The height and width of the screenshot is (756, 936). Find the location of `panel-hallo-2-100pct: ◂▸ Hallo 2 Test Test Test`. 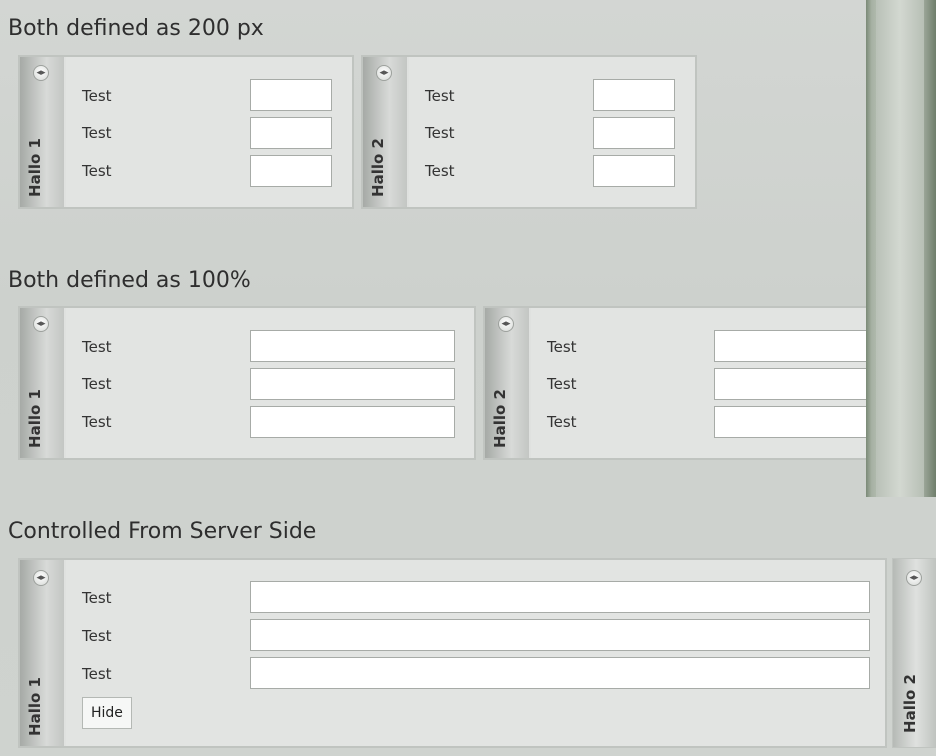

panel-hallo-2-100pct: ◂▸ Hallo 2 Test Test Test is located at coordinates (674, 383).